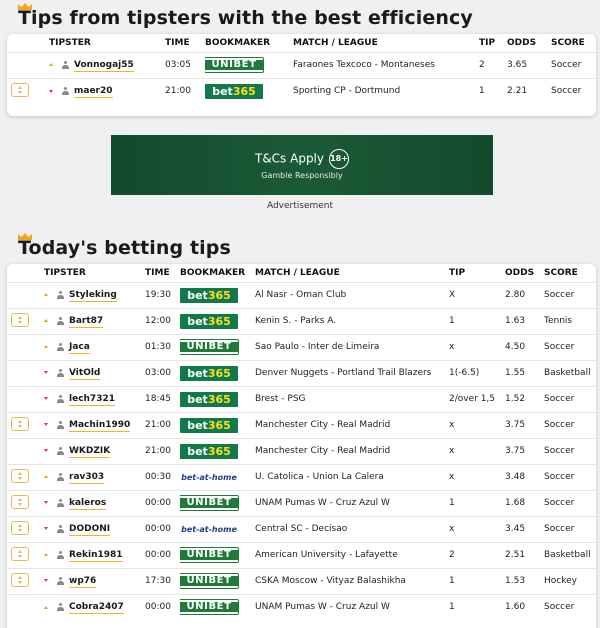 The width and height of the screenshot is (600, 628). What do you see at coordinates (352, 372) in the screenshot?
I see `match-name: Denver Nuggets - Portland Trail Blazers` at bounding box center [352, 372].